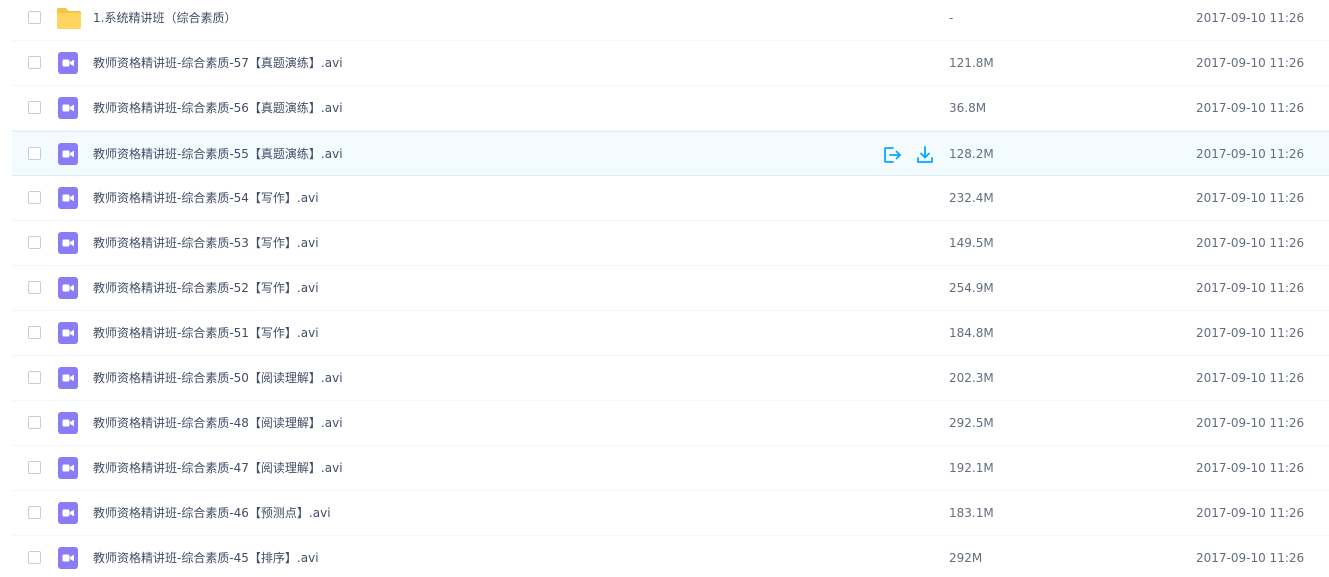 The width and height of the screenshot is (1329, 577). Describe the element at coordinates (218, 63) in the screenshot. I see `file-name: 教师资格精讲班-综合素质-57【真题演练】.avi` at that location.